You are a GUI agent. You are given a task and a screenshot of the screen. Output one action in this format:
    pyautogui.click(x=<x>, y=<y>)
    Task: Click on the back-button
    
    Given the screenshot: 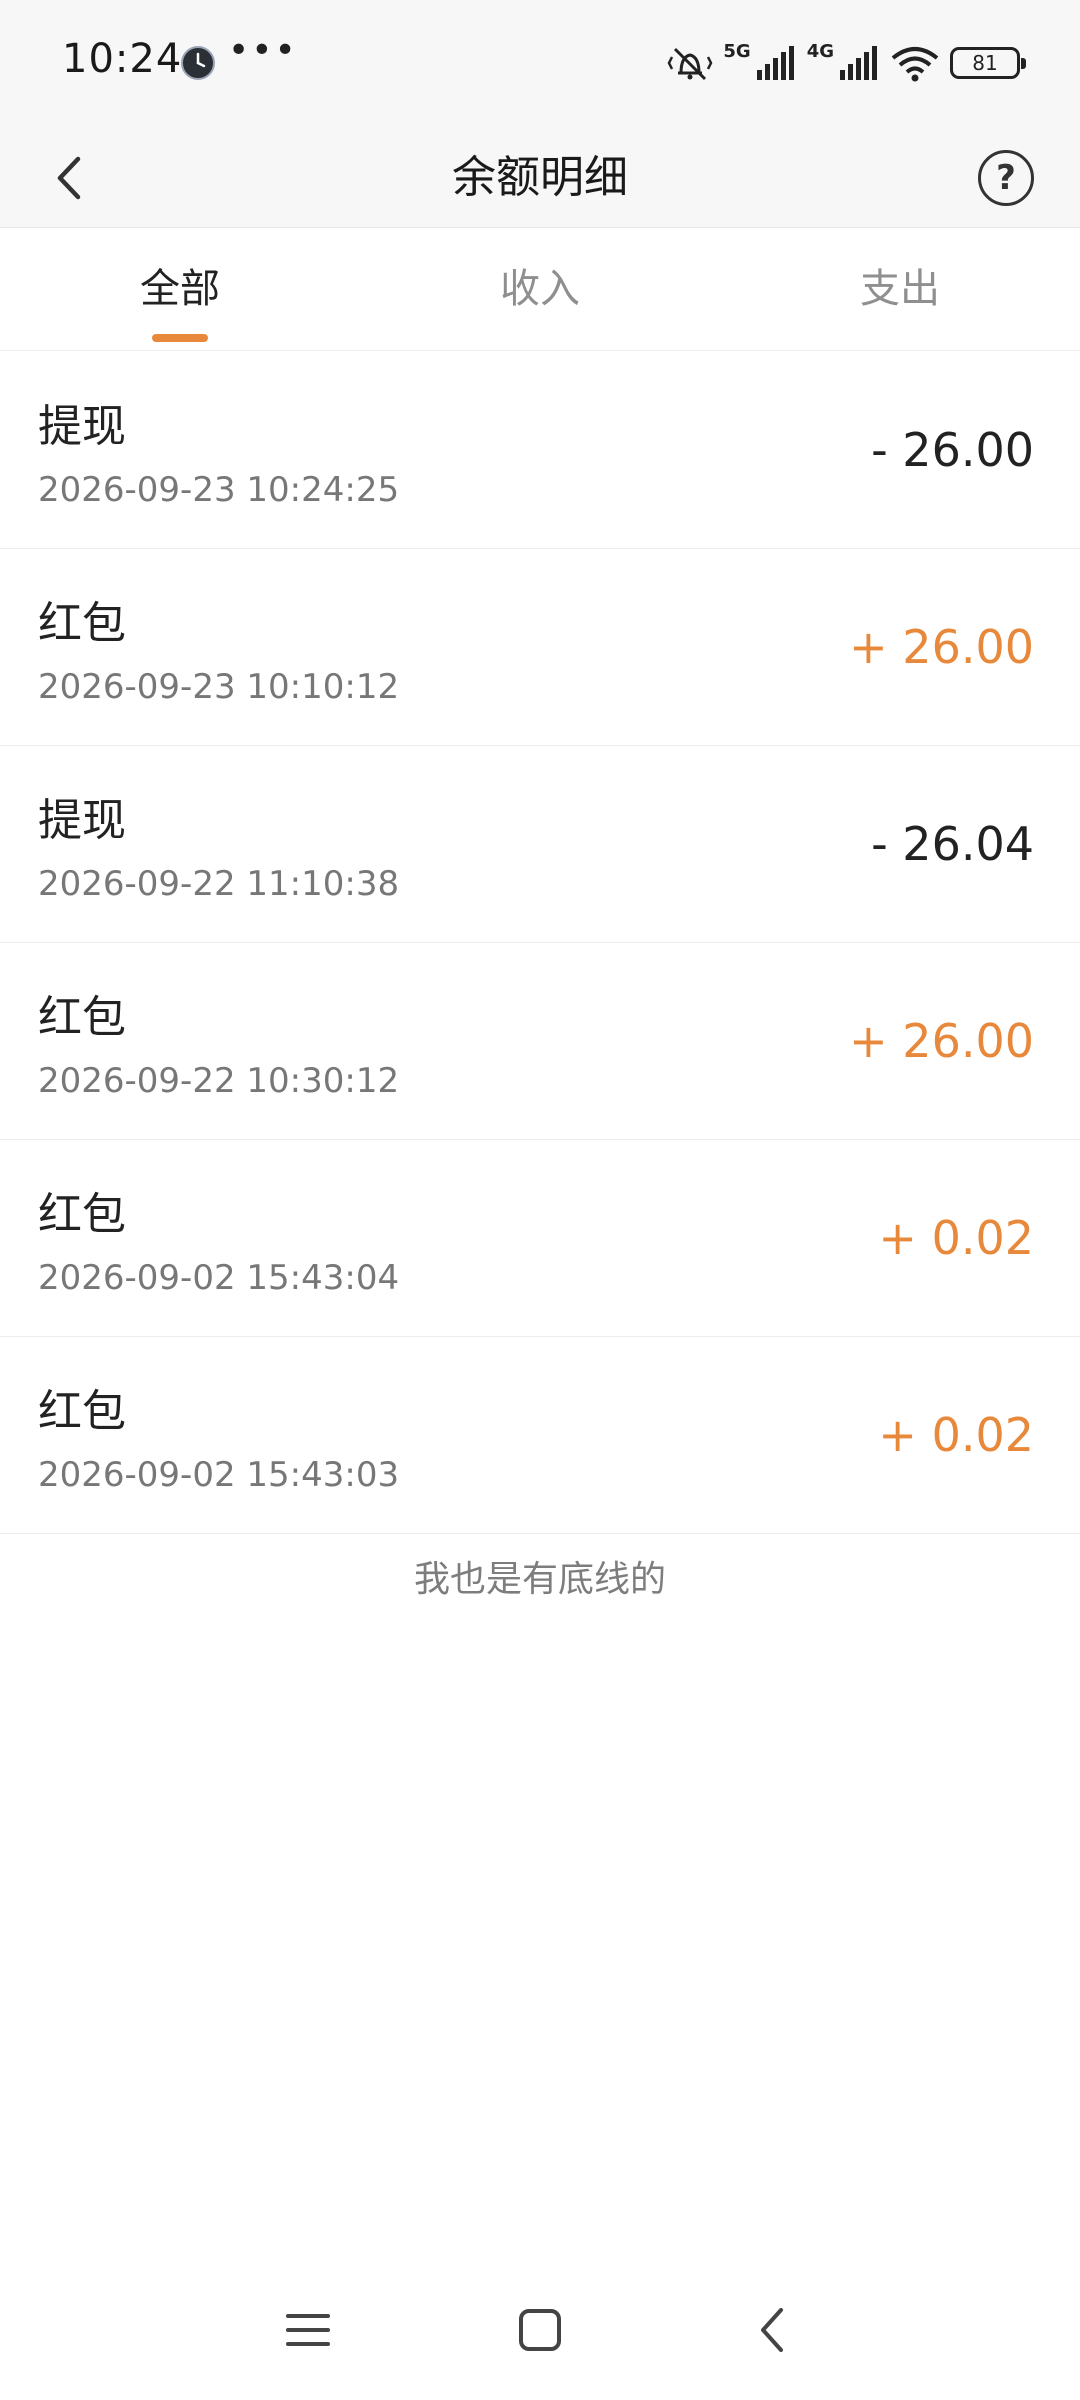 What is the action you would take?
    pyautogui.click(x=70, y=178)
    